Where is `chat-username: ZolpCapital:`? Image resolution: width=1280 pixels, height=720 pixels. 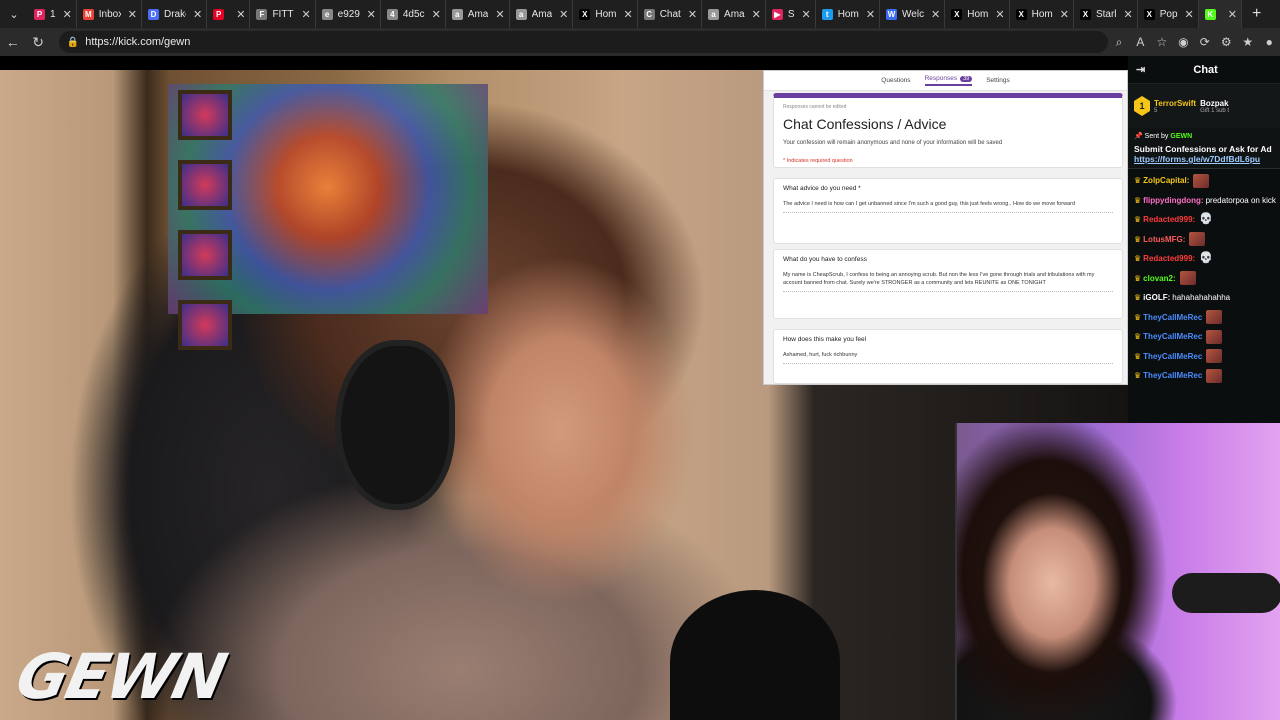
chat-username: ZolpCapital: is located at coordinates (1166, 181).